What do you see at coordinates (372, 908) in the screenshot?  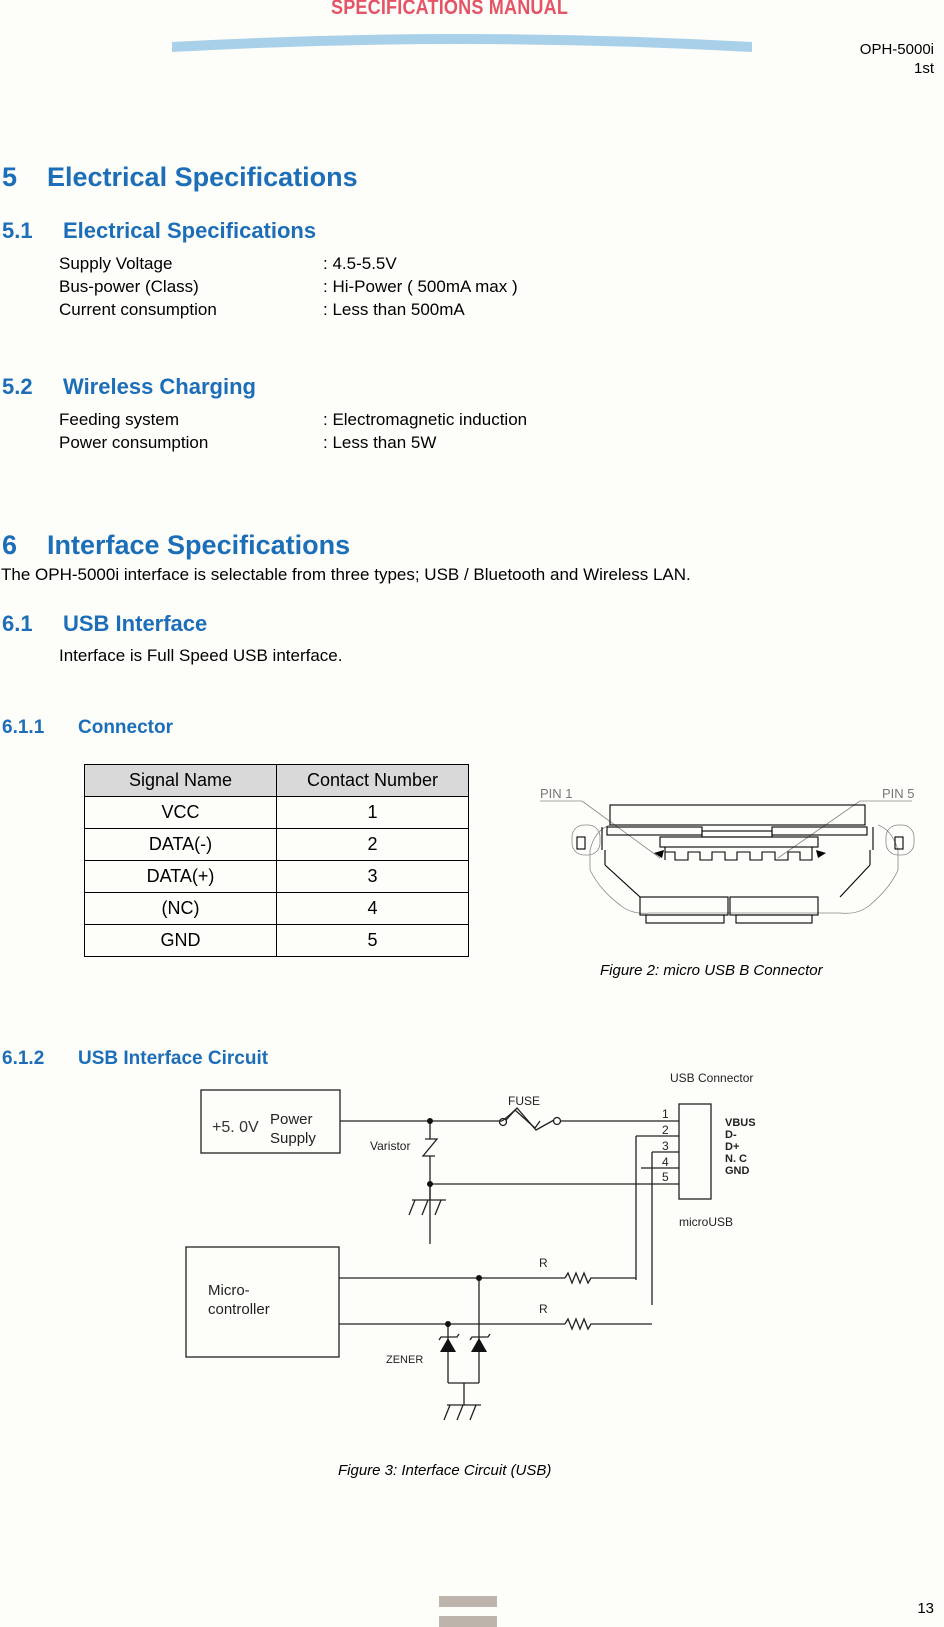 I see `contact-number: 4` at bounding box center [372, 908].